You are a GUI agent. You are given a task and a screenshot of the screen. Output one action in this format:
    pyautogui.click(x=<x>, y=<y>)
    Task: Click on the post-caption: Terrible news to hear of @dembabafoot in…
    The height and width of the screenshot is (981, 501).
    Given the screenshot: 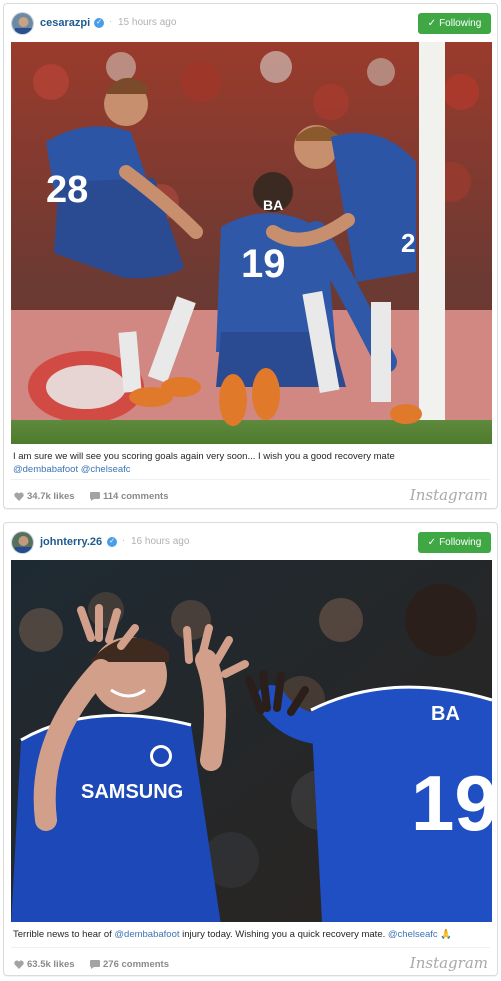 What is the action you would take?
    pyautogui.click(x=251, y=934)
    